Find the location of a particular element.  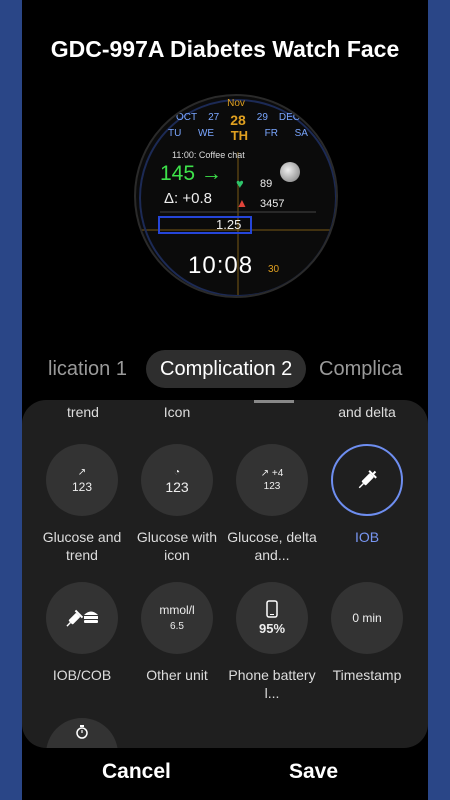

option-preview: ↗ 123 is located at coordinates (82, 480).